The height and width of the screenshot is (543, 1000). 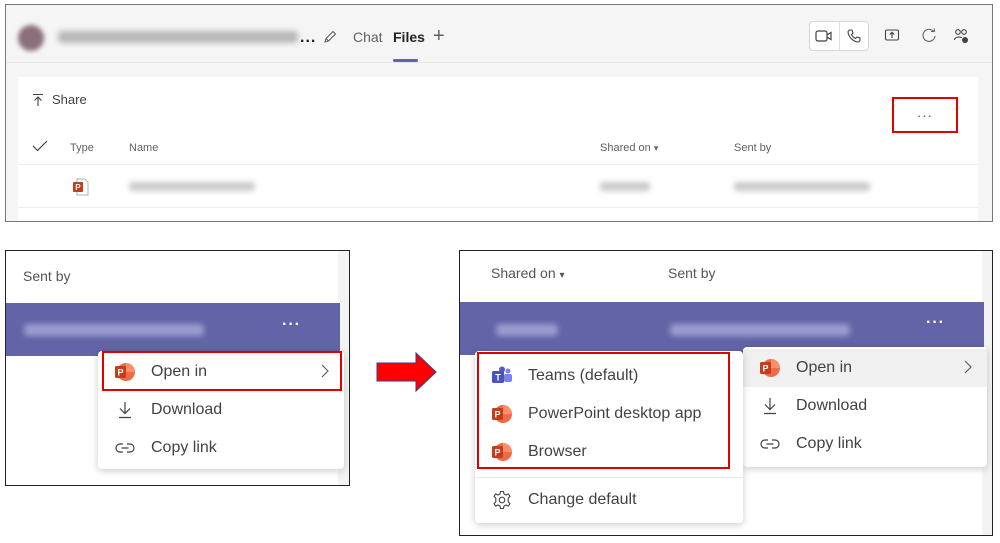 I want to click on powerpoint-file-icon: P, so click(x=81, y=187).